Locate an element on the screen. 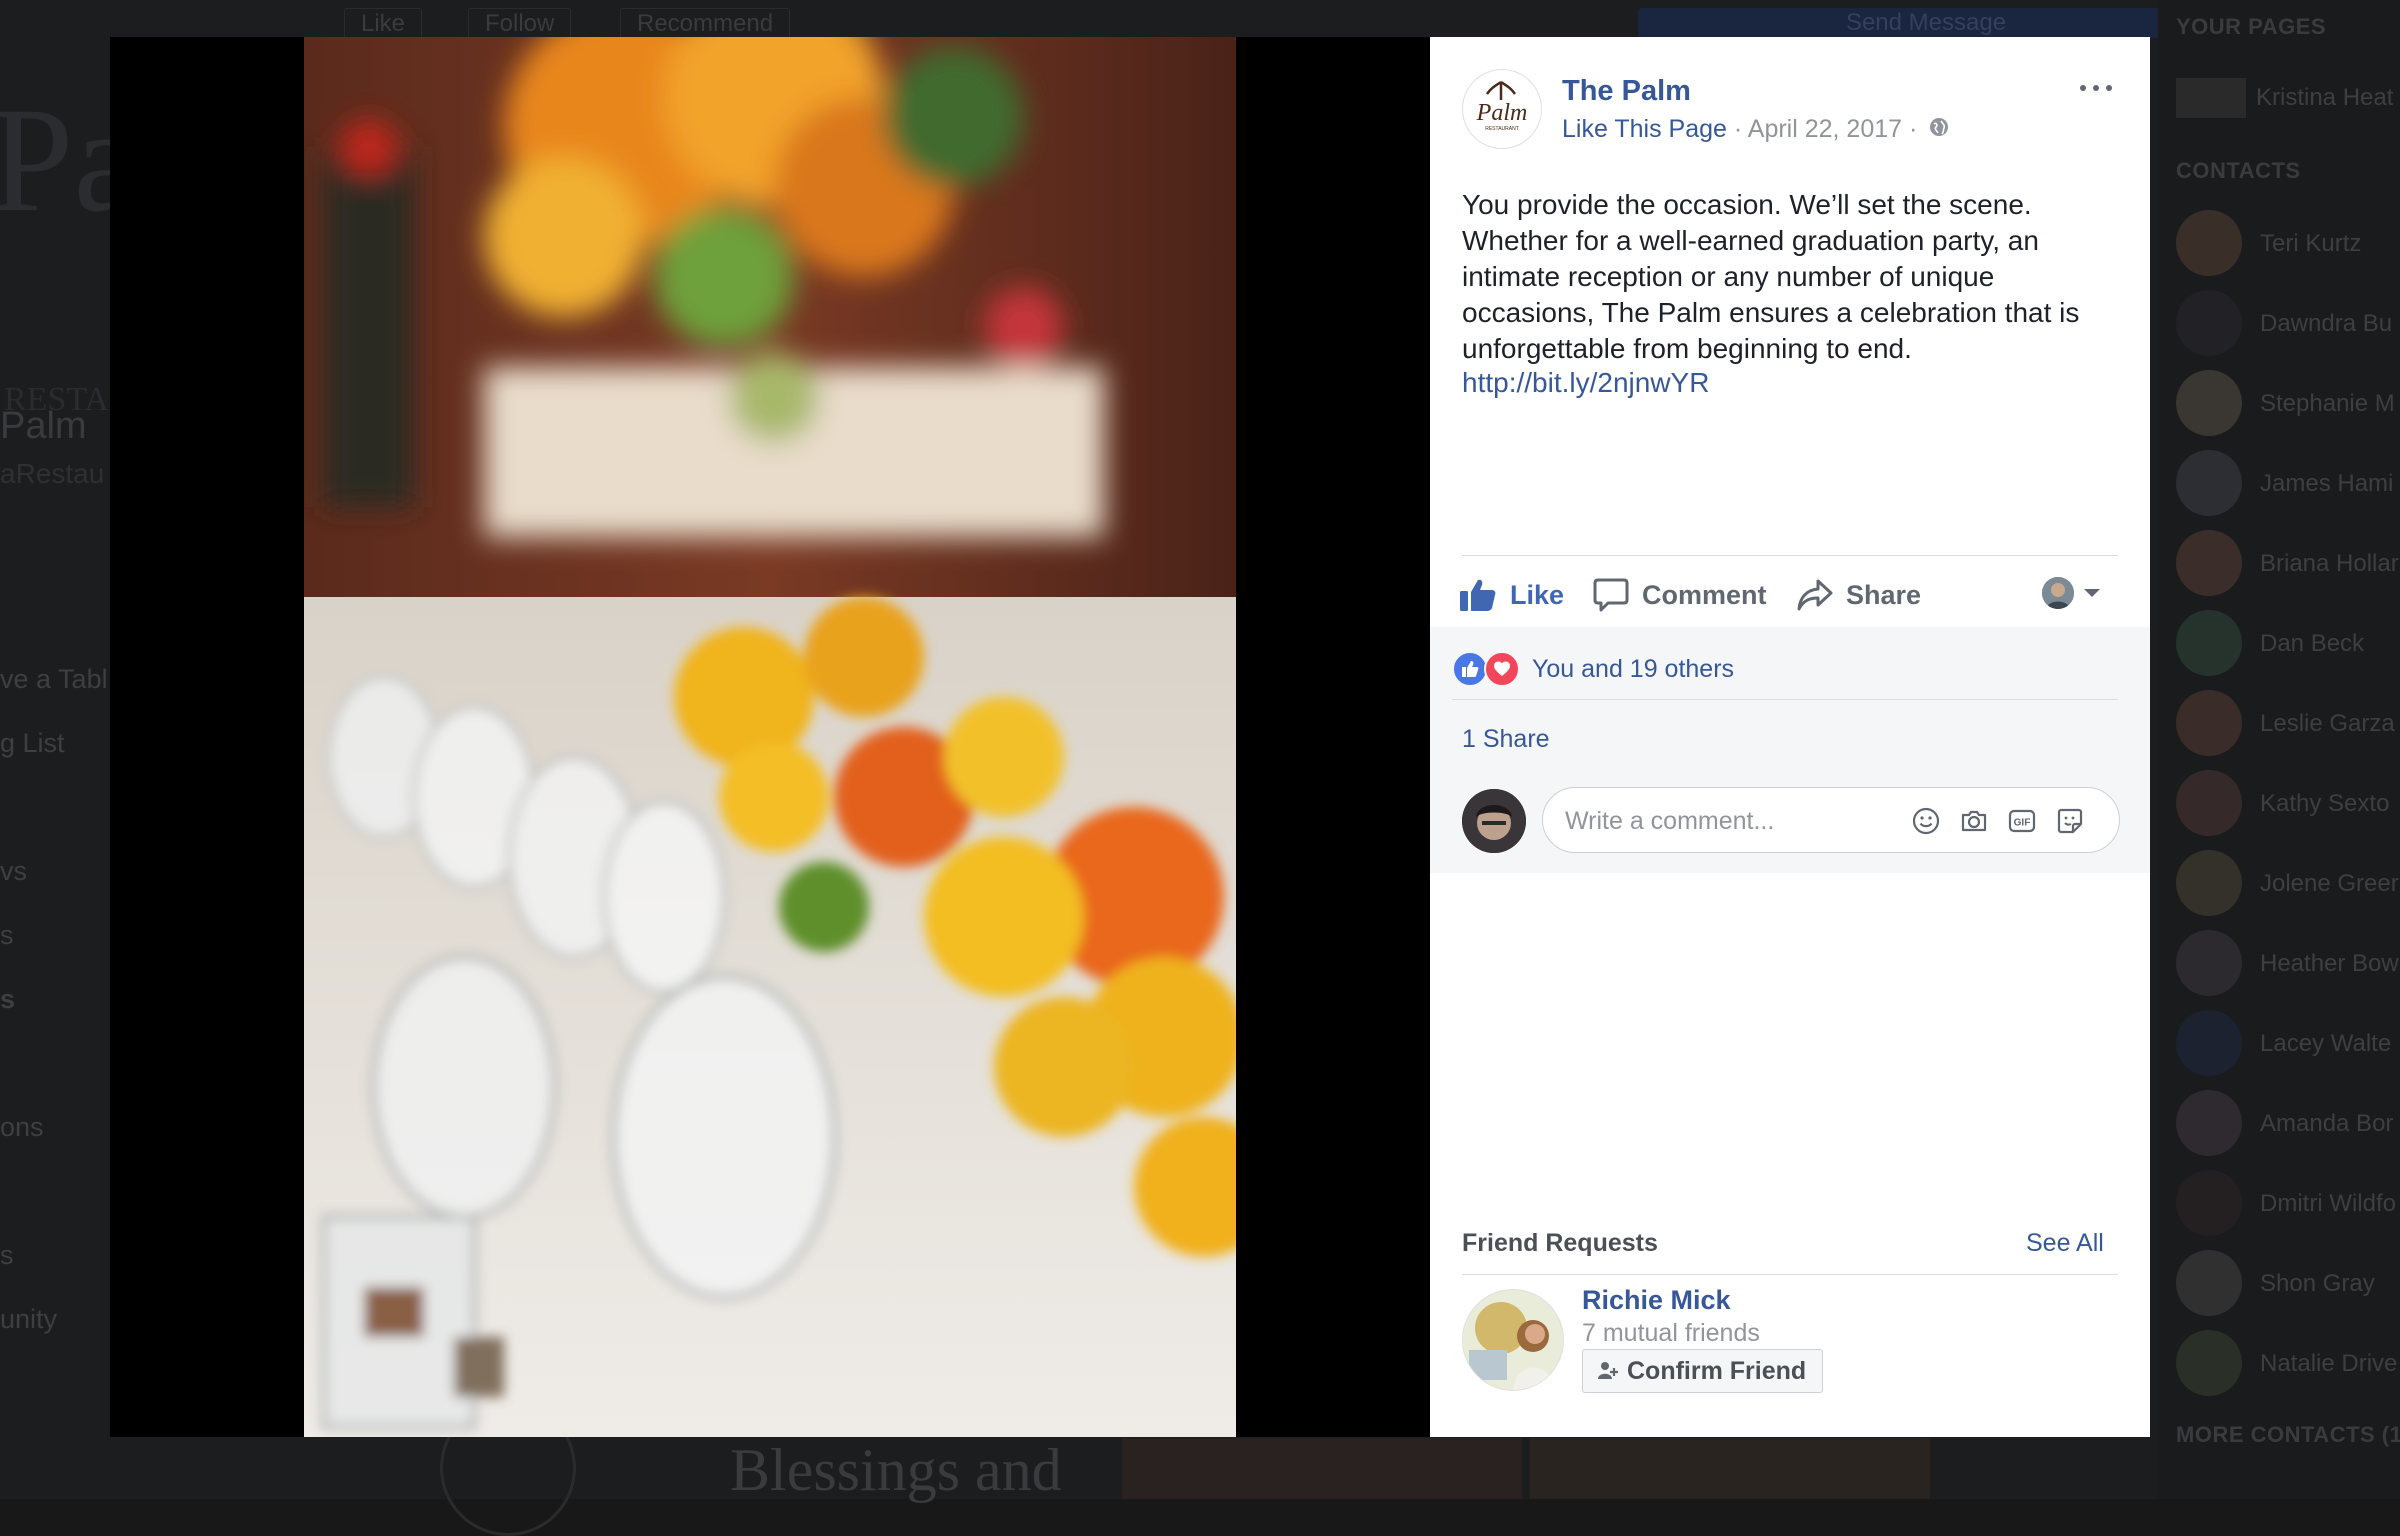  comment-button: Comment is located at coordinates (1679, 595).